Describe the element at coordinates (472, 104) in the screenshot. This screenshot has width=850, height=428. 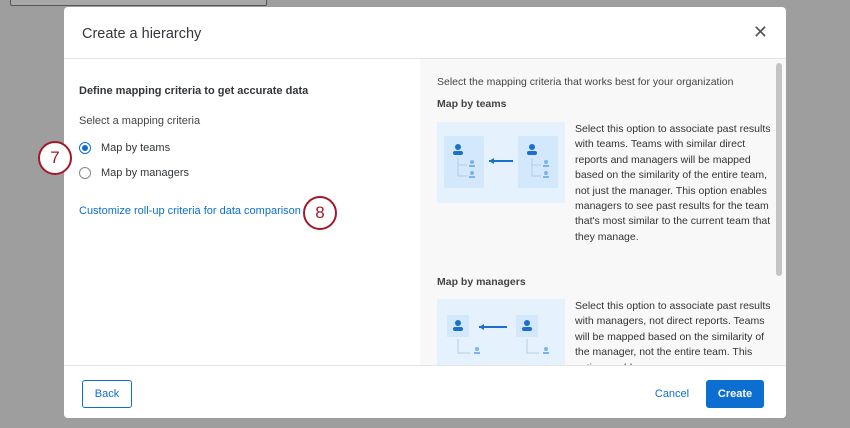
I see `info-title-teams: Map by teams` at that location.